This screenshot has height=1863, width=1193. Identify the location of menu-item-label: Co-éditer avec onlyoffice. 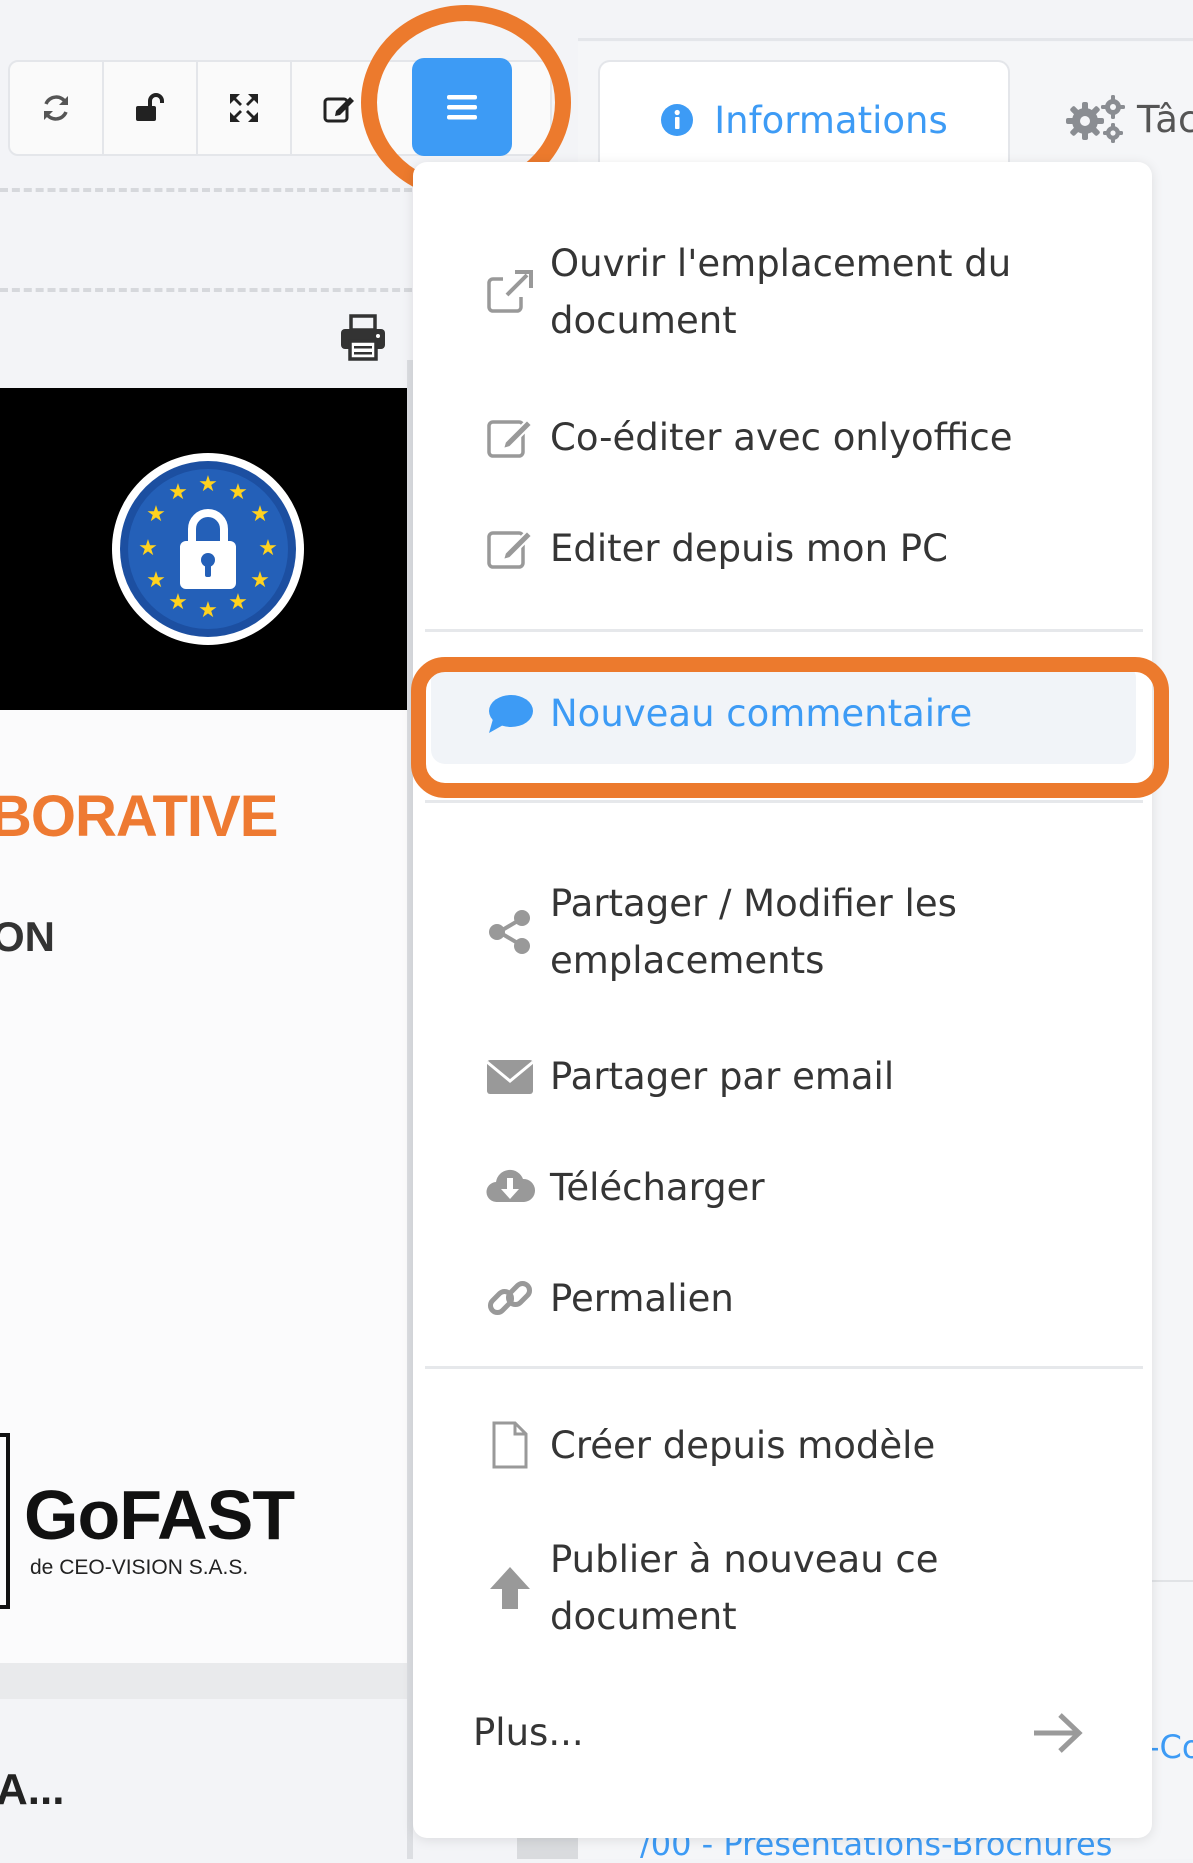
(781, 437).